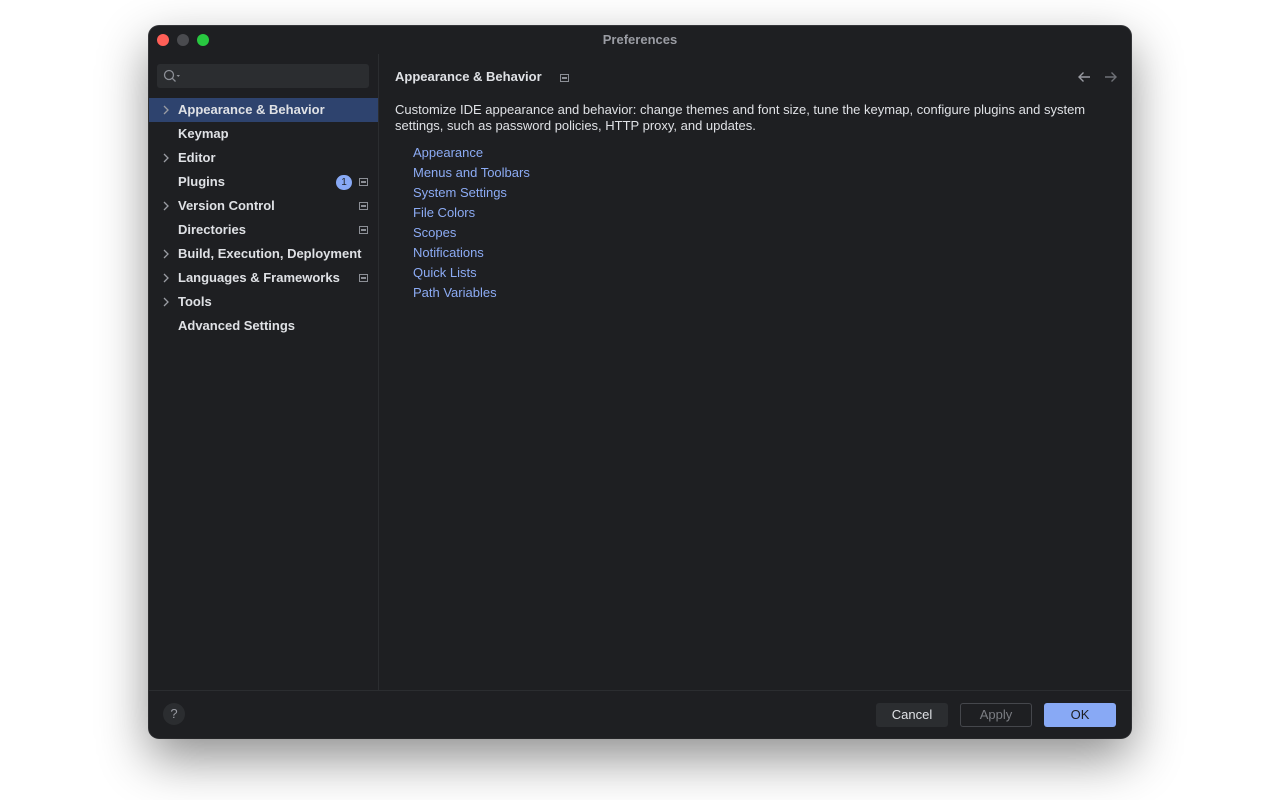 This screenshot has height=800, width=1280. What do you see at coordinates (174, 714) in the screenshot?
I see `help-button: ?` at bounding box center [174, 714].